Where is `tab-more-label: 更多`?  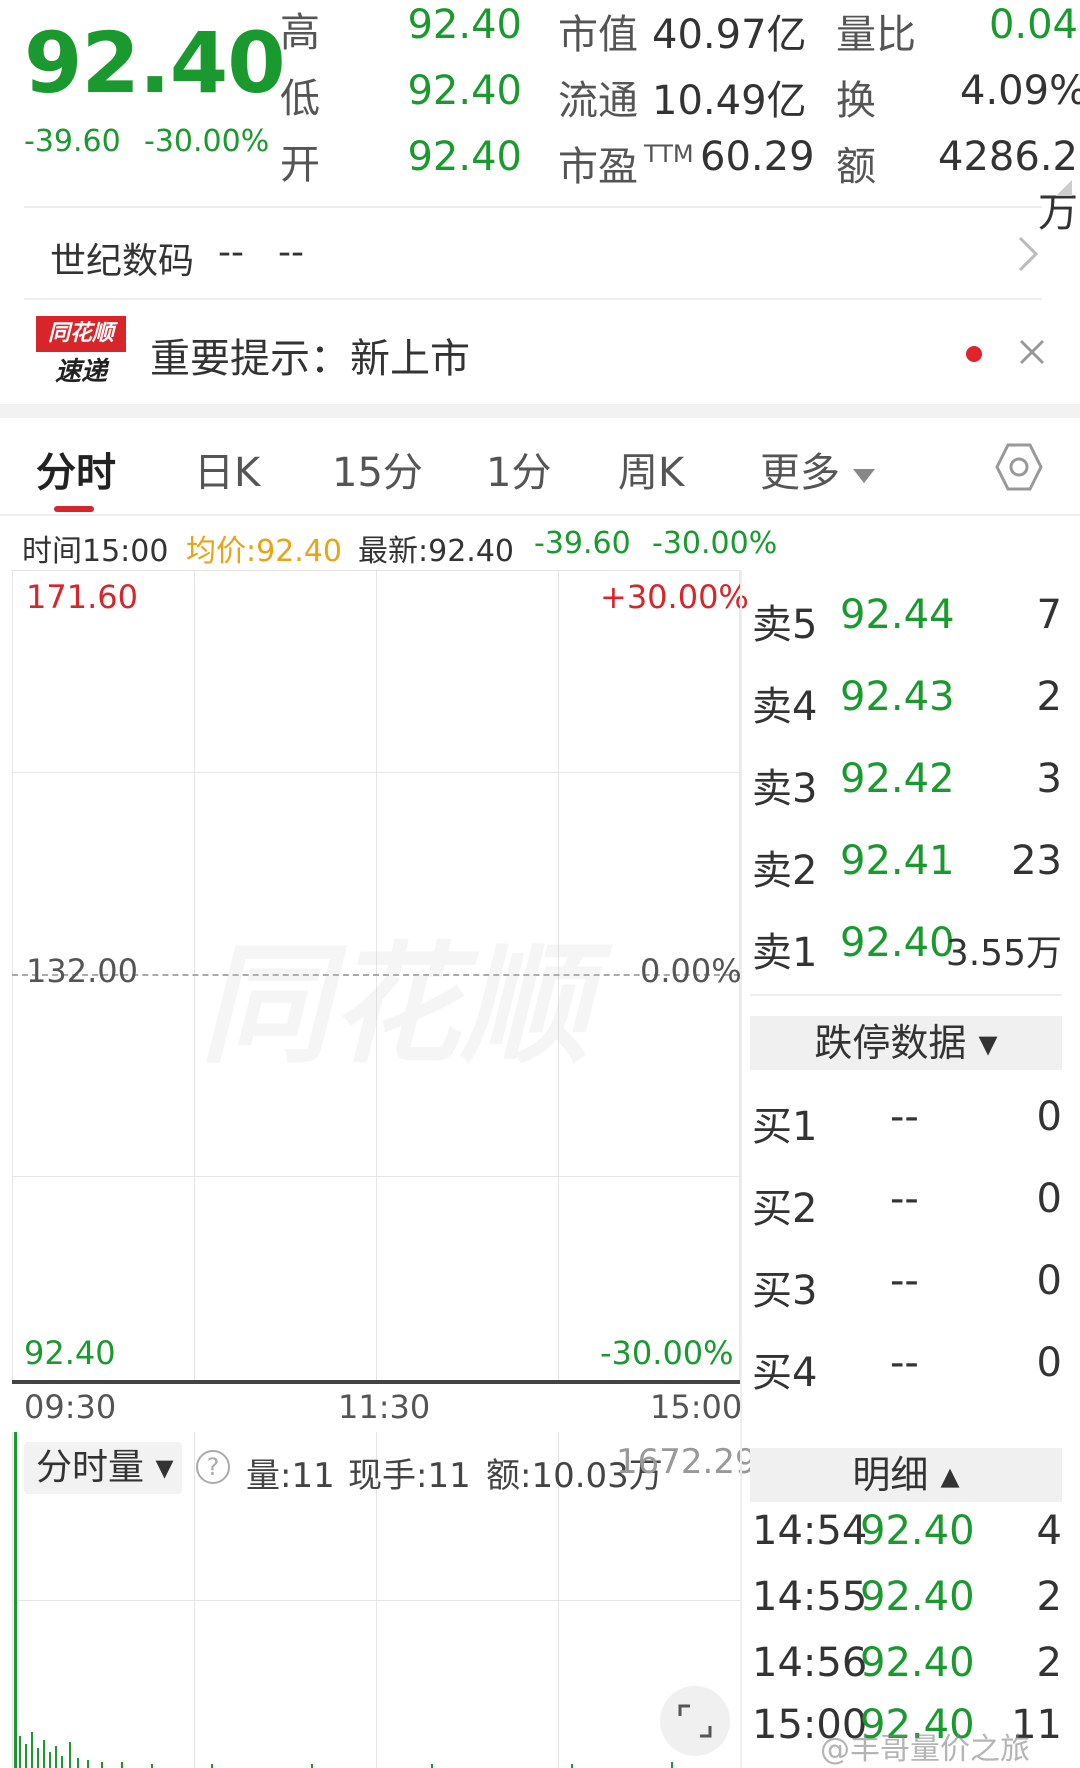
tab-more-label: 更多 is located at coordinates (800, 473).